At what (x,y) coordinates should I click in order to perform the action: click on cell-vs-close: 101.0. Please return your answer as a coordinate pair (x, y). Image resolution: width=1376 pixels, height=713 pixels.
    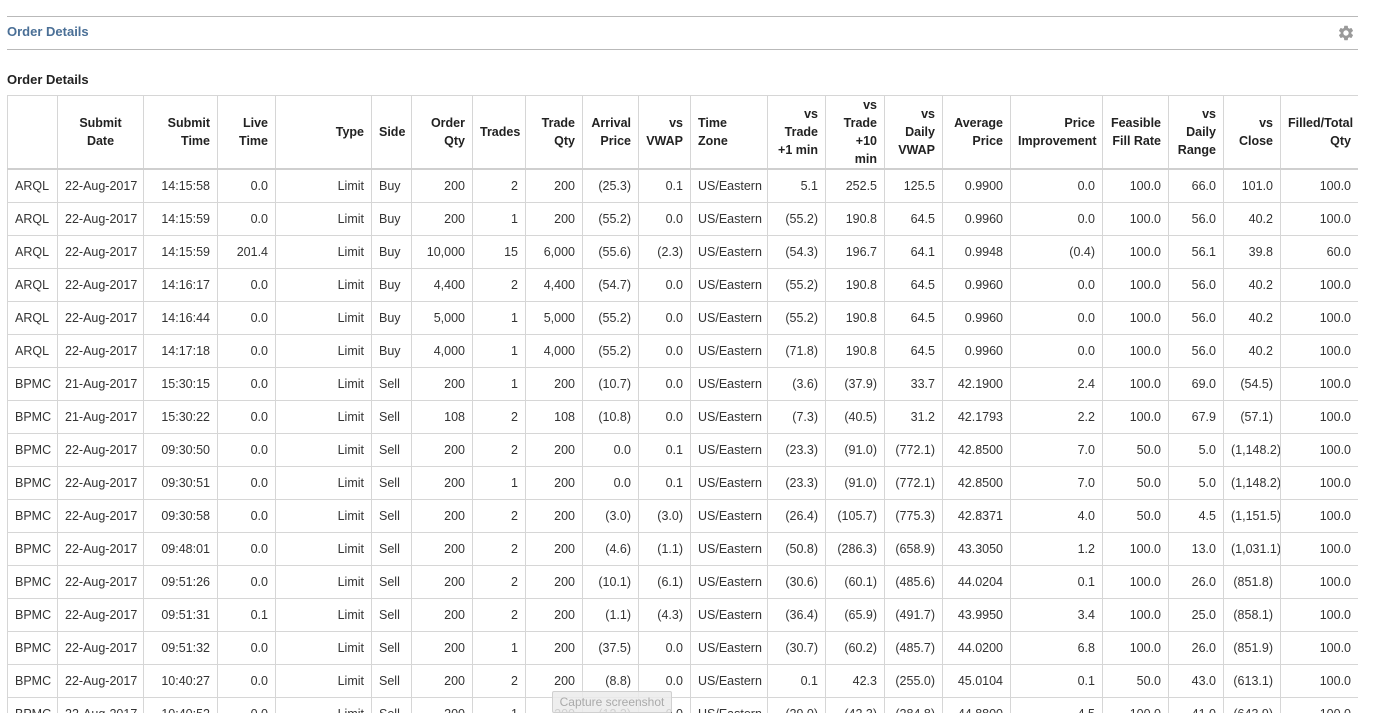
    Looking at the image, I should click on (1252, 185).